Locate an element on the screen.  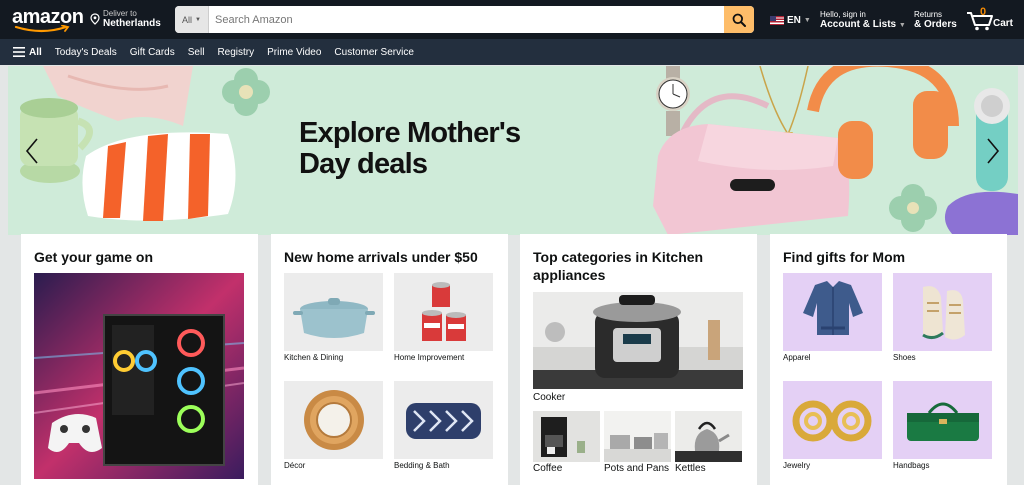
pillow-image is located at coordinates (443, 420).